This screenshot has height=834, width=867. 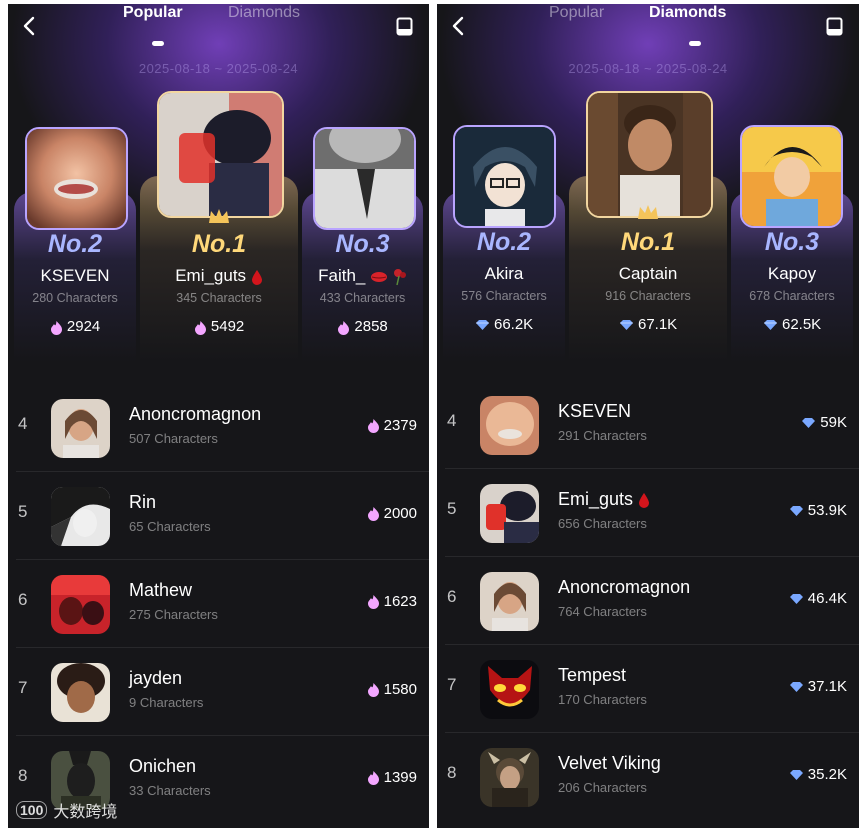 I want to click on creator-name: jayden, so click(x=156, y=678).